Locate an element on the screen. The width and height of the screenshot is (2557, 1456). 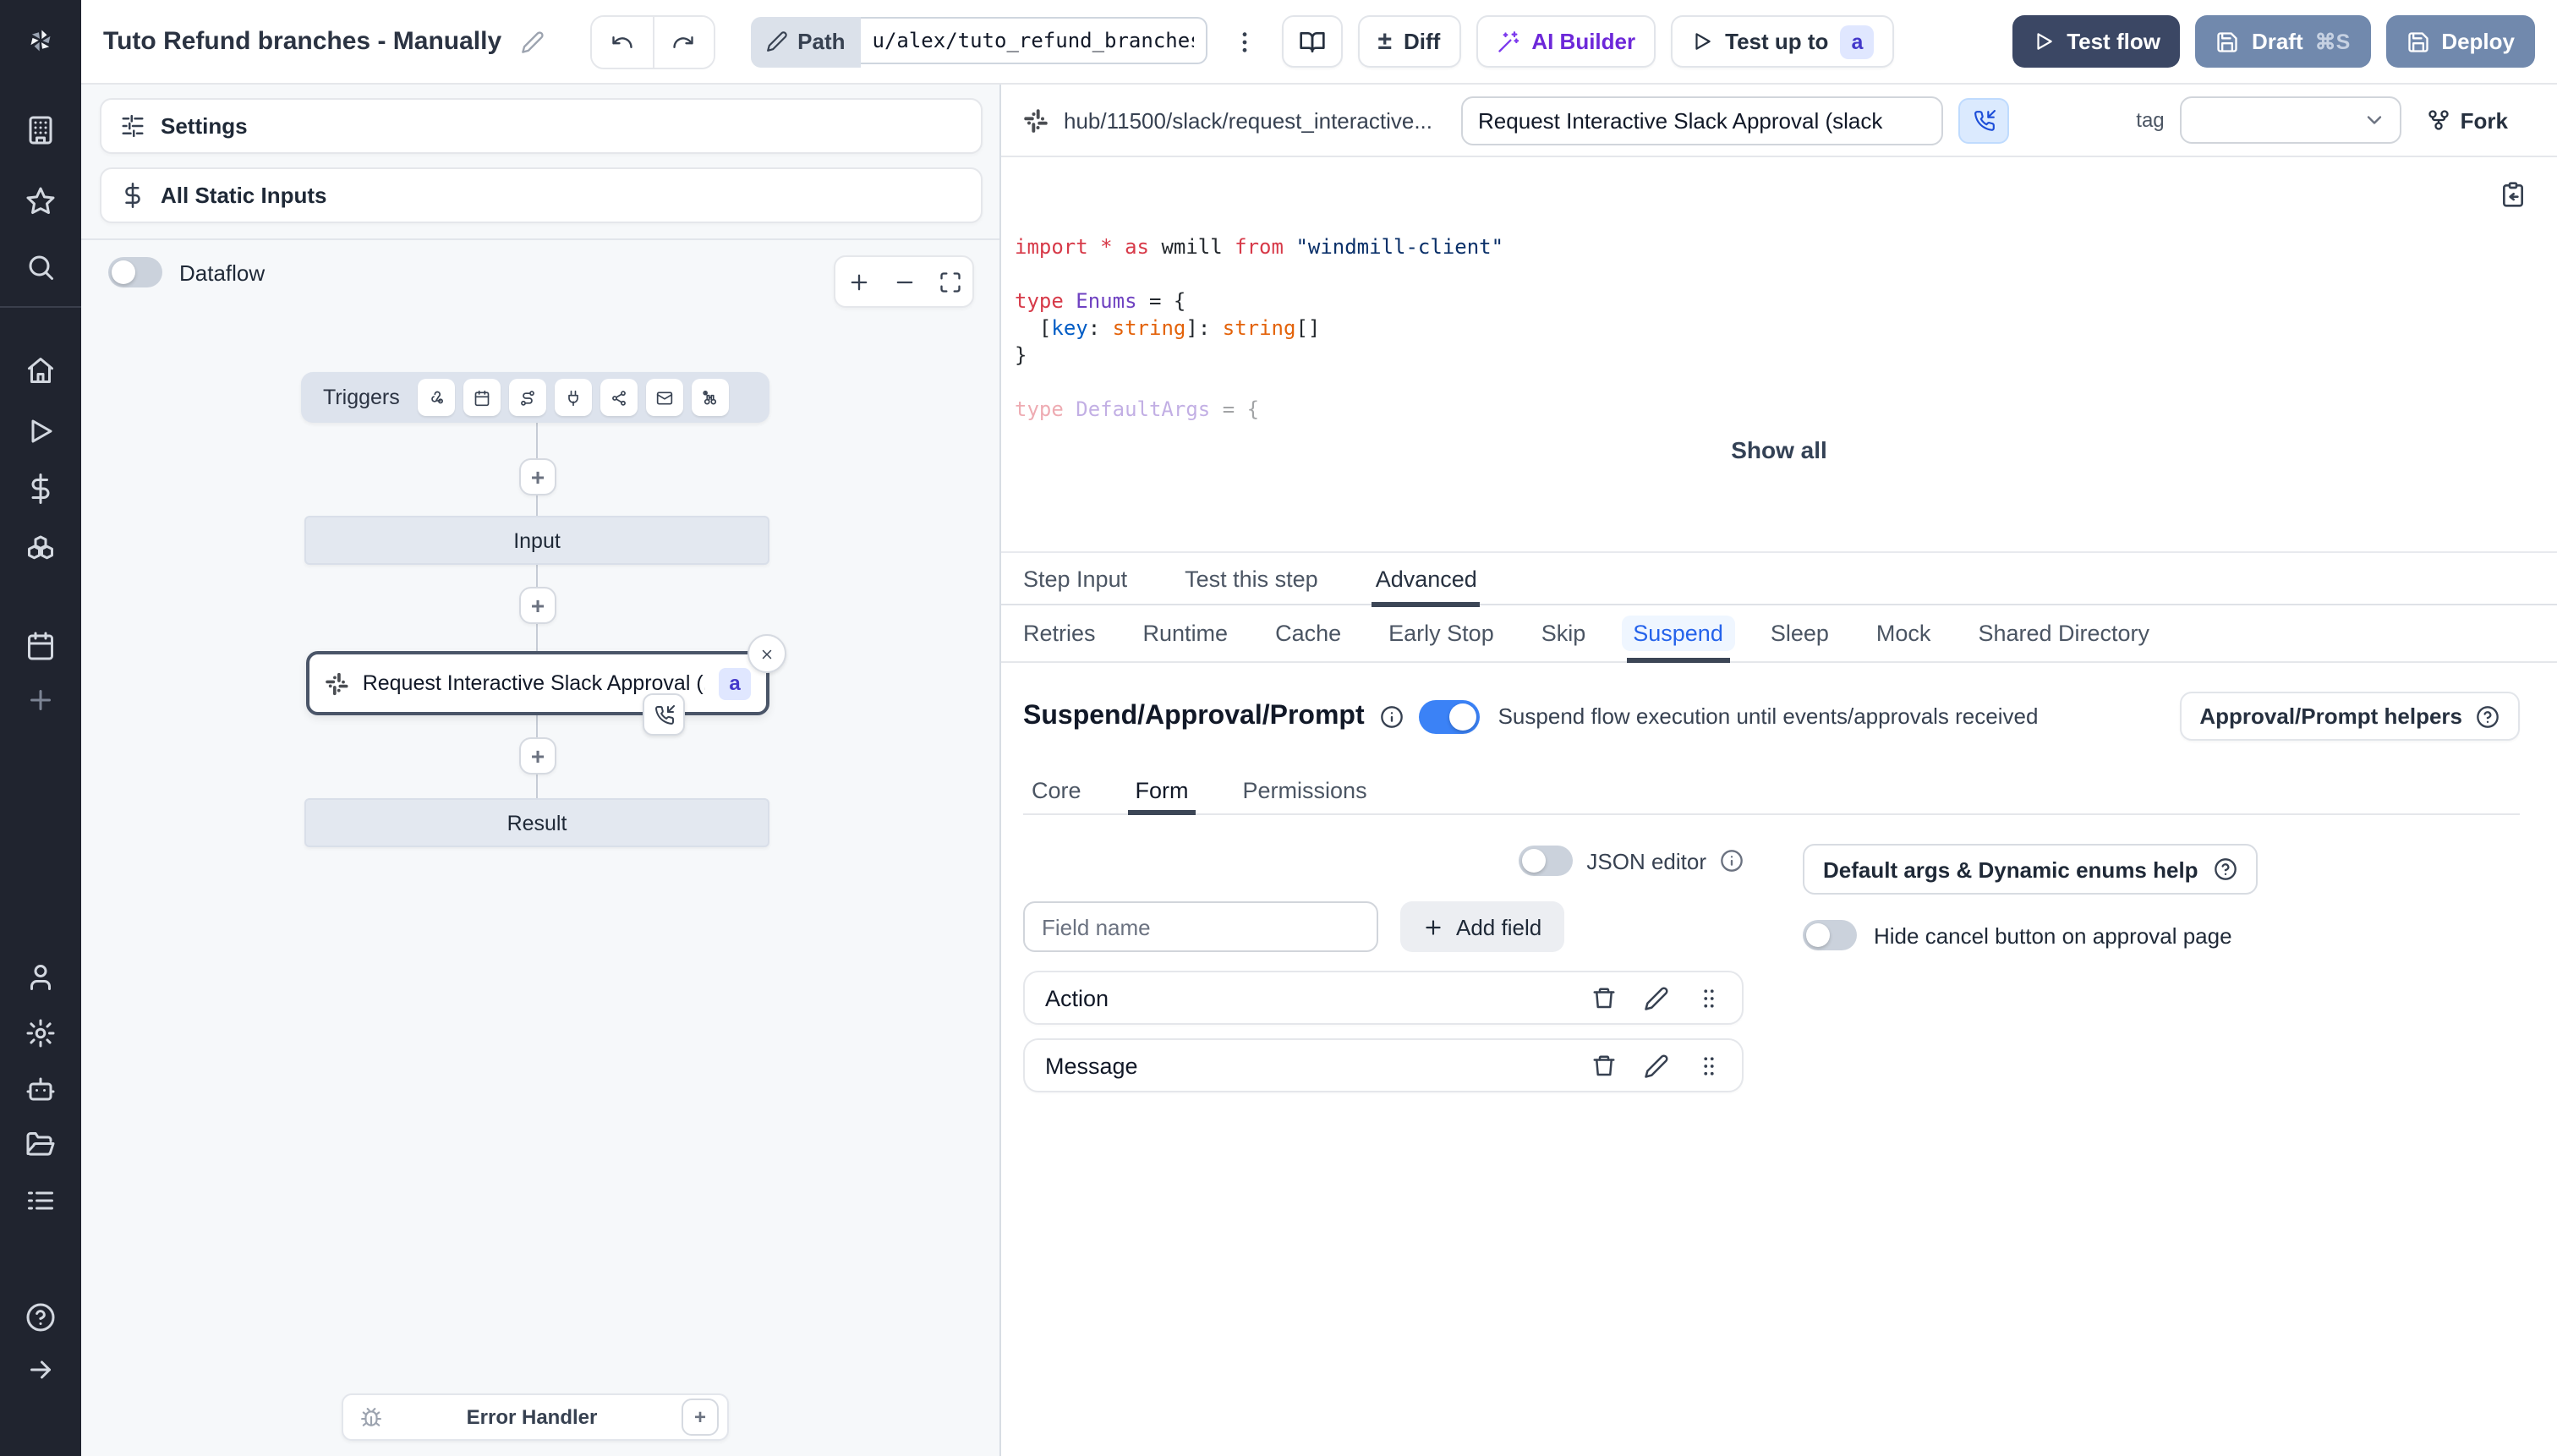
test-flow-button: Test flow is located at coordinates (2096, 41).